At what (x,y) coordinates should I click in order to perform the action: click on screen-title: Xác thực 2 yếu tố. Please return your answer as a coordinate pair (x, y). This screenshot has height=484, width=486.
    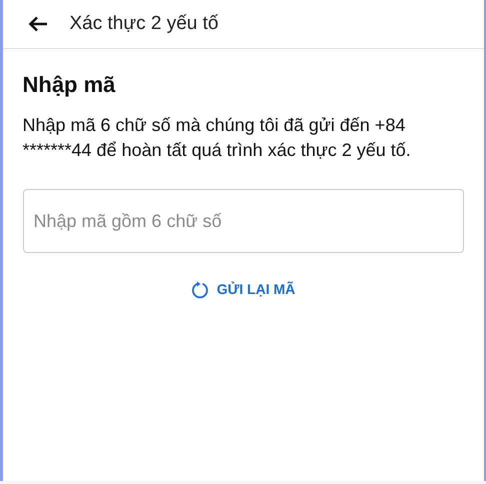
    Looking at the image, I should click on (144, 24).